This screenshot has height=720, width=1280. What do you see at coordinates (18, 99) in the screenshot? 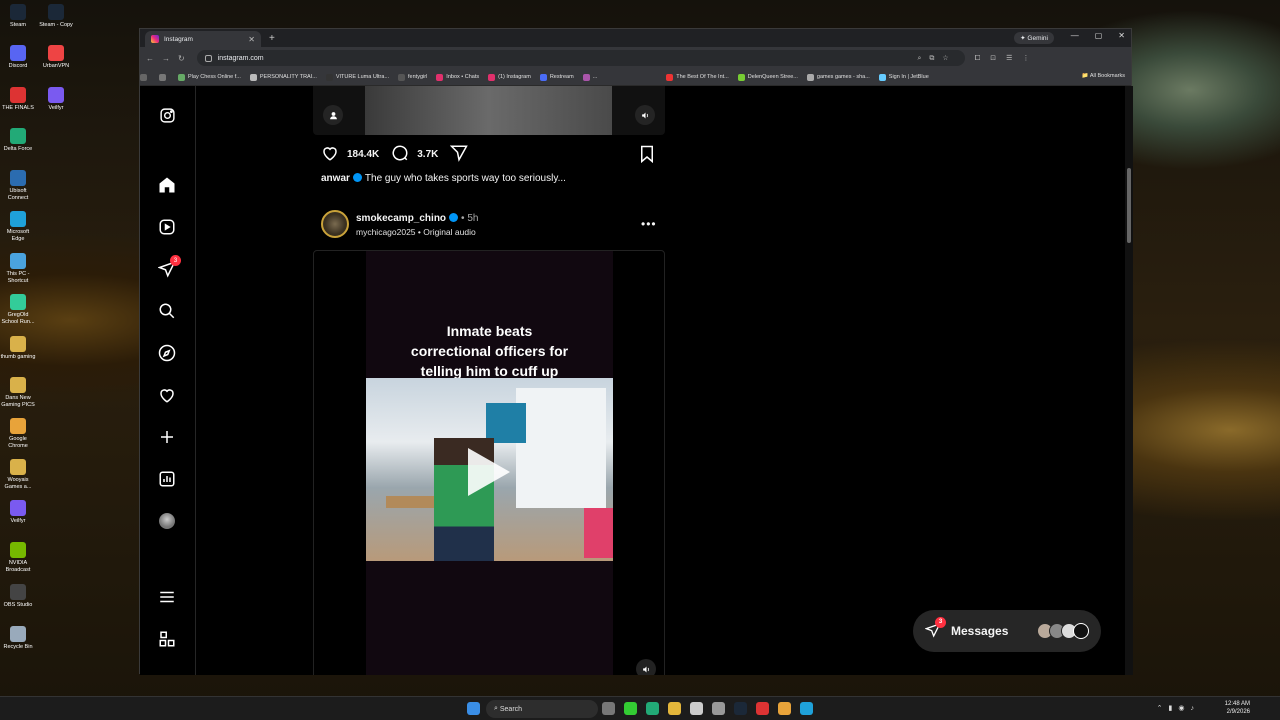
I see `desktop-icon: THE FINALS` at bounding box center [18, 99].